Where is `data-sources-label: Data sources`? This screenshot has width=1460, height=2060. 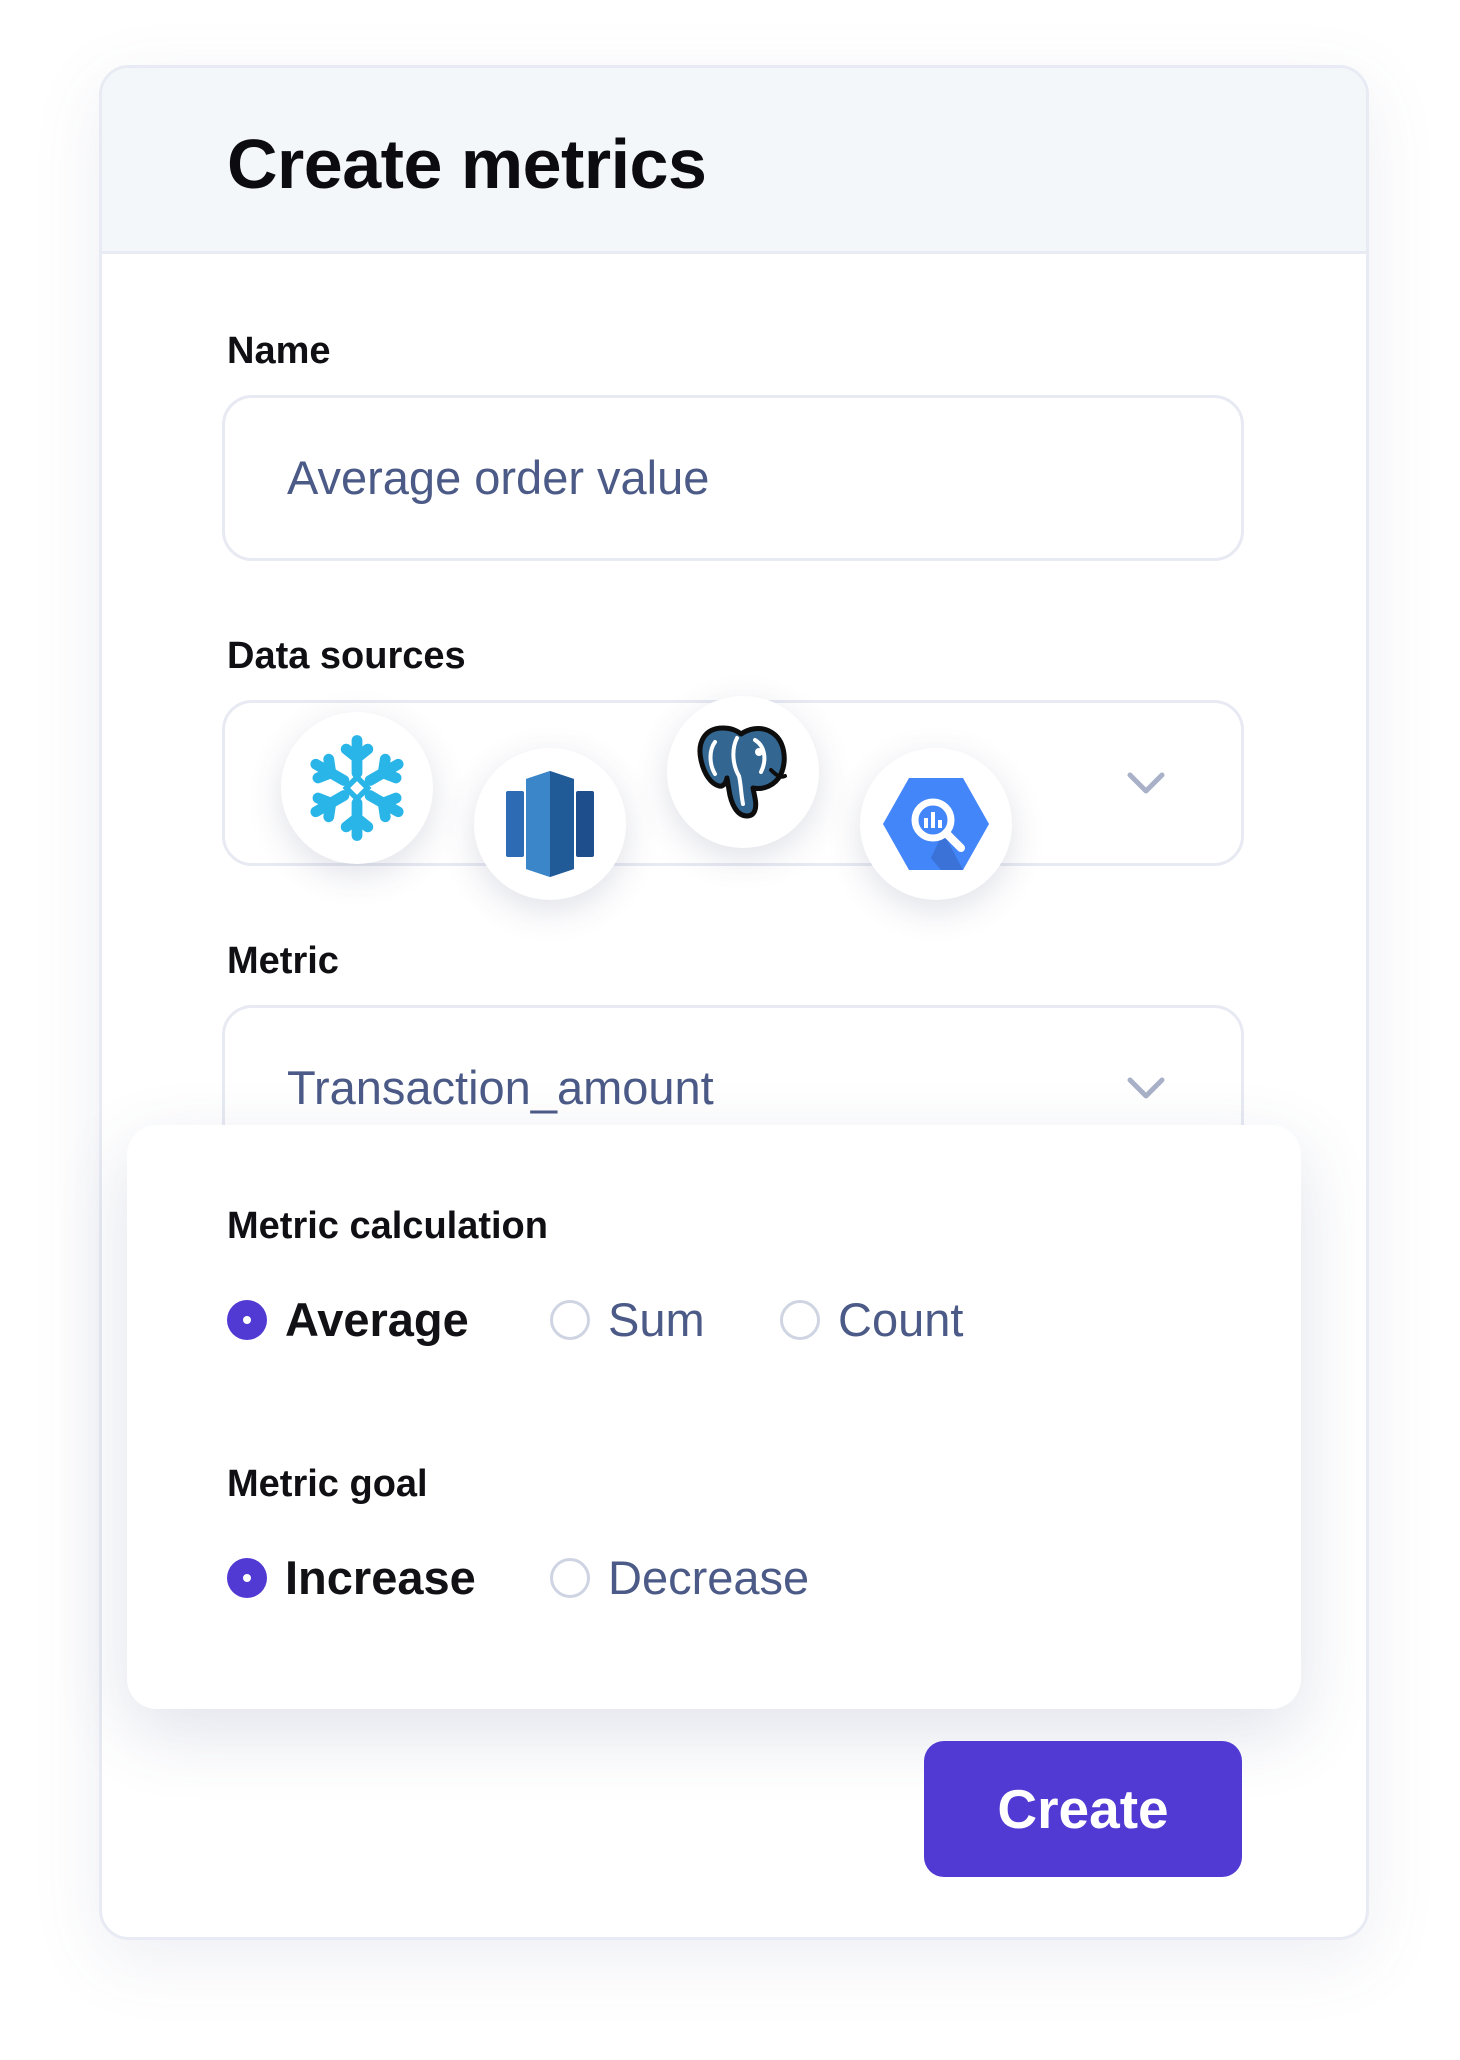
data-sources-label: Data sources is located at coordinates (346, 656).